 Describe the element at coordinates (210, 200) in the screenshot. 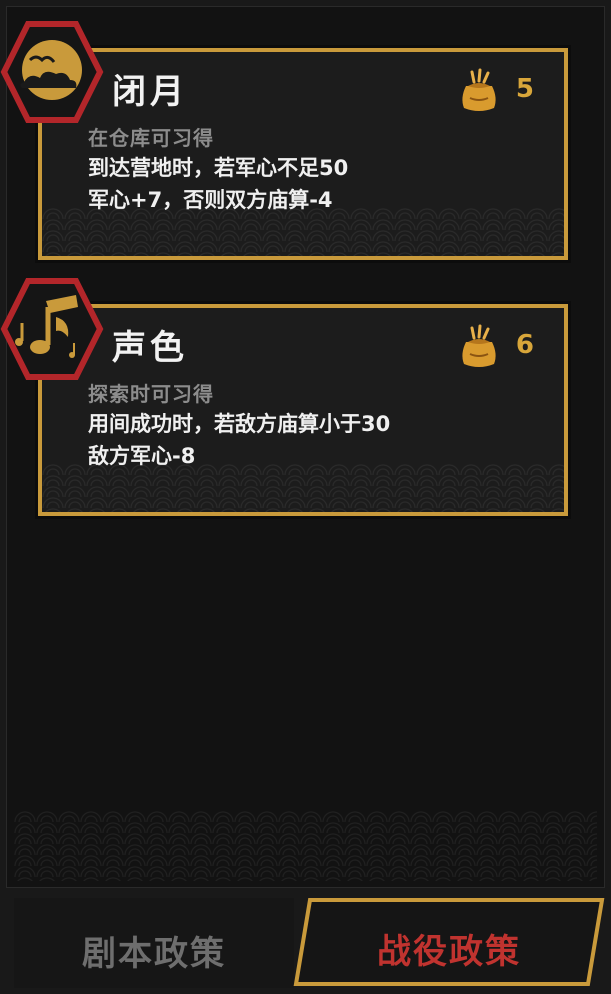

I see `policy-description-line: 军心+7，否则双方庙算-4` at that location.